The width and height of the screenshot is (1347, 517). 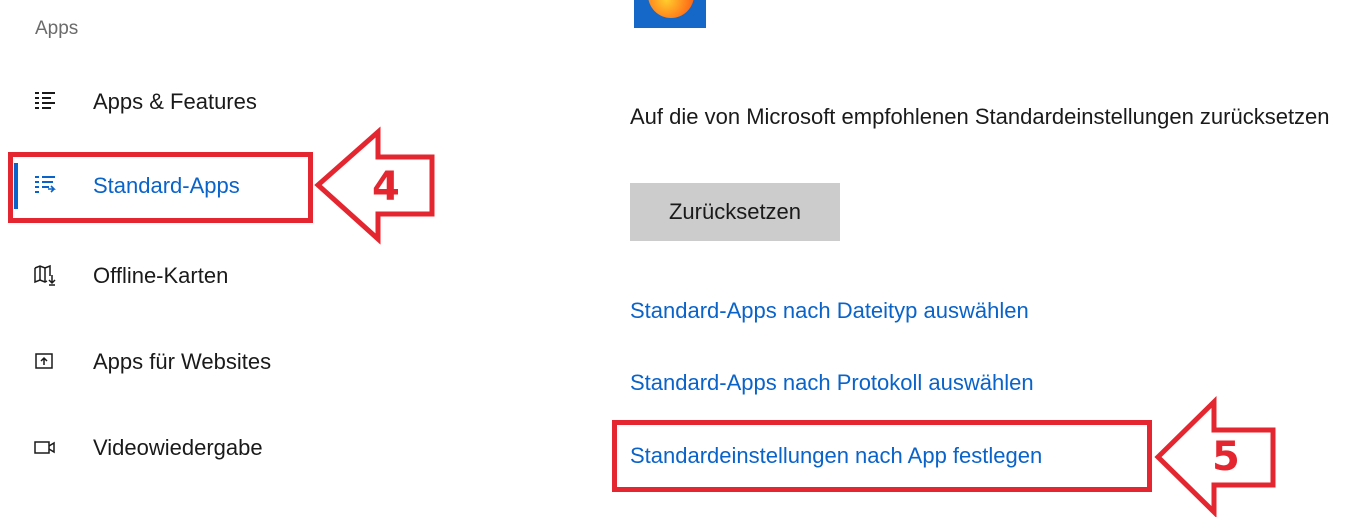 I want to click on annotation-box-step4, so click(x=160, y=187).